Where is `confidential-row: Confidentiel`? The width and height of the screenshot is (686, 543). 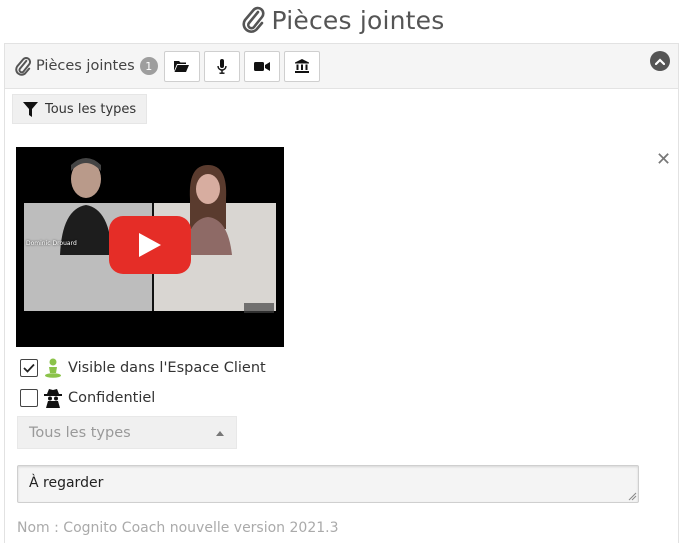 confidential-row: Confidentiel is located at coordinates (87, 398).